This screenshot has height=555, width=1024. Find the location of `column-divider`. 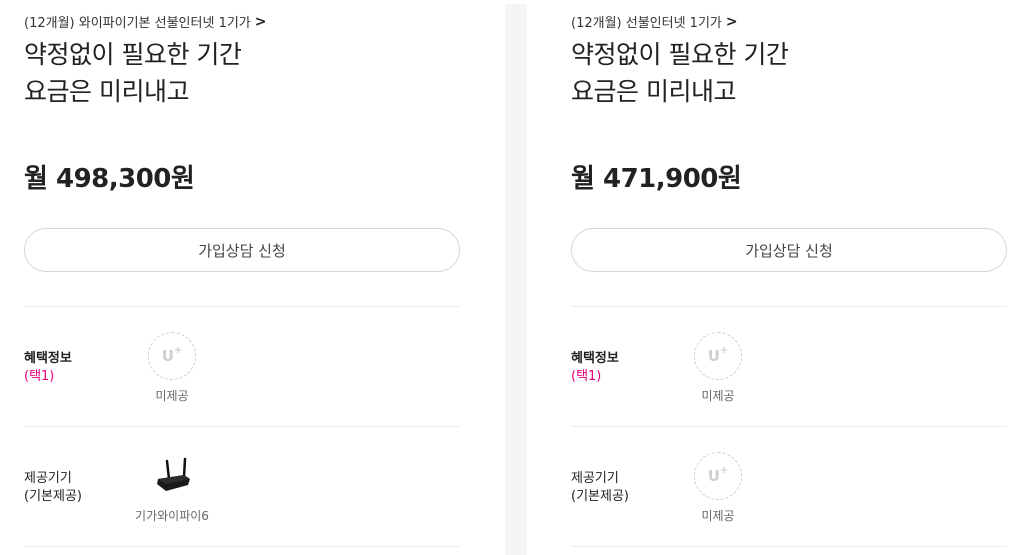

column-divider is located at coordinates (516, 279).